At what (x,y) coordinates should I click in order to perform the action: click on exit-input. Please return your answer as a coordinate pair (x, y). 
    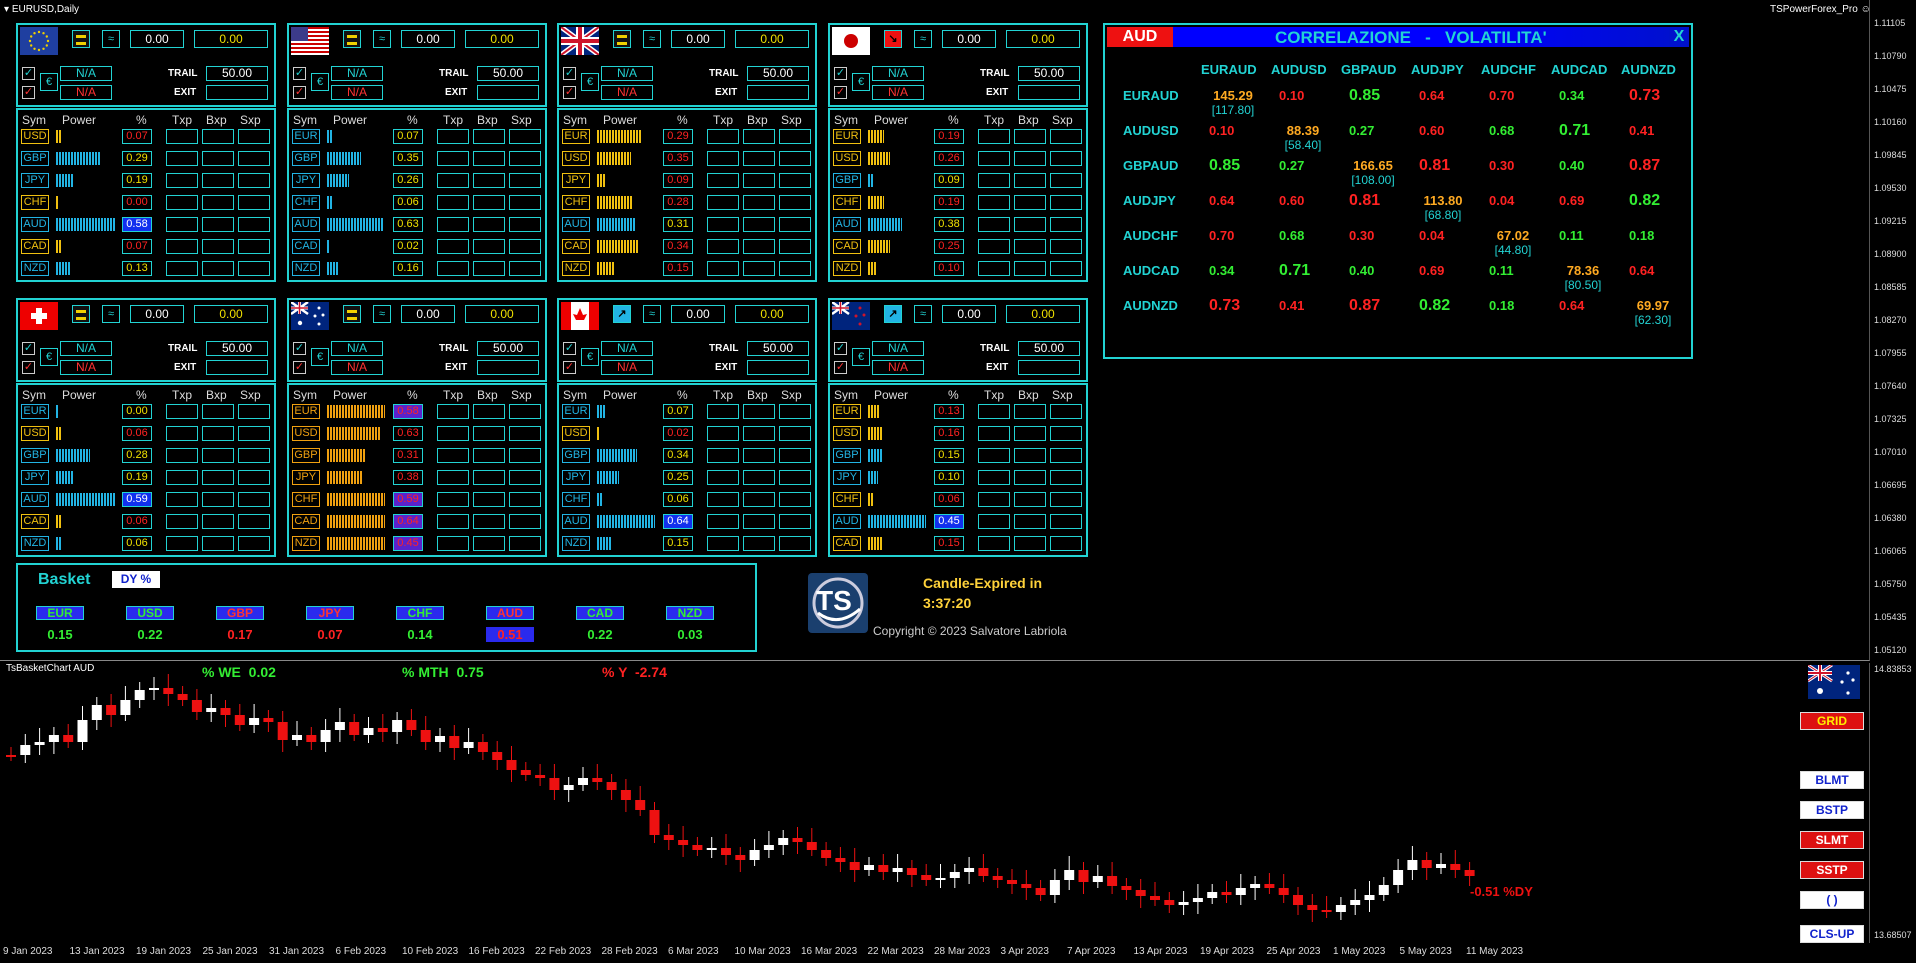
    Looking at the image, I should click on (508, 367).